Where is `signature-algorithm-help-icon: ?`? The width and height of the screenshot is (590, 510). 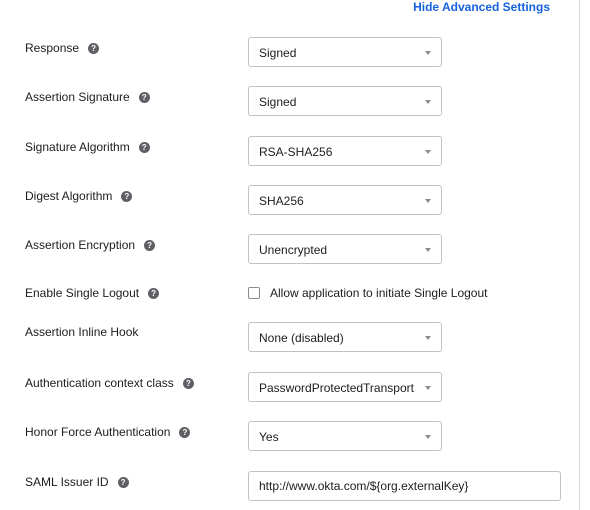 signature-algorithm-help-icon: ? is located at coordinates (144, 147).